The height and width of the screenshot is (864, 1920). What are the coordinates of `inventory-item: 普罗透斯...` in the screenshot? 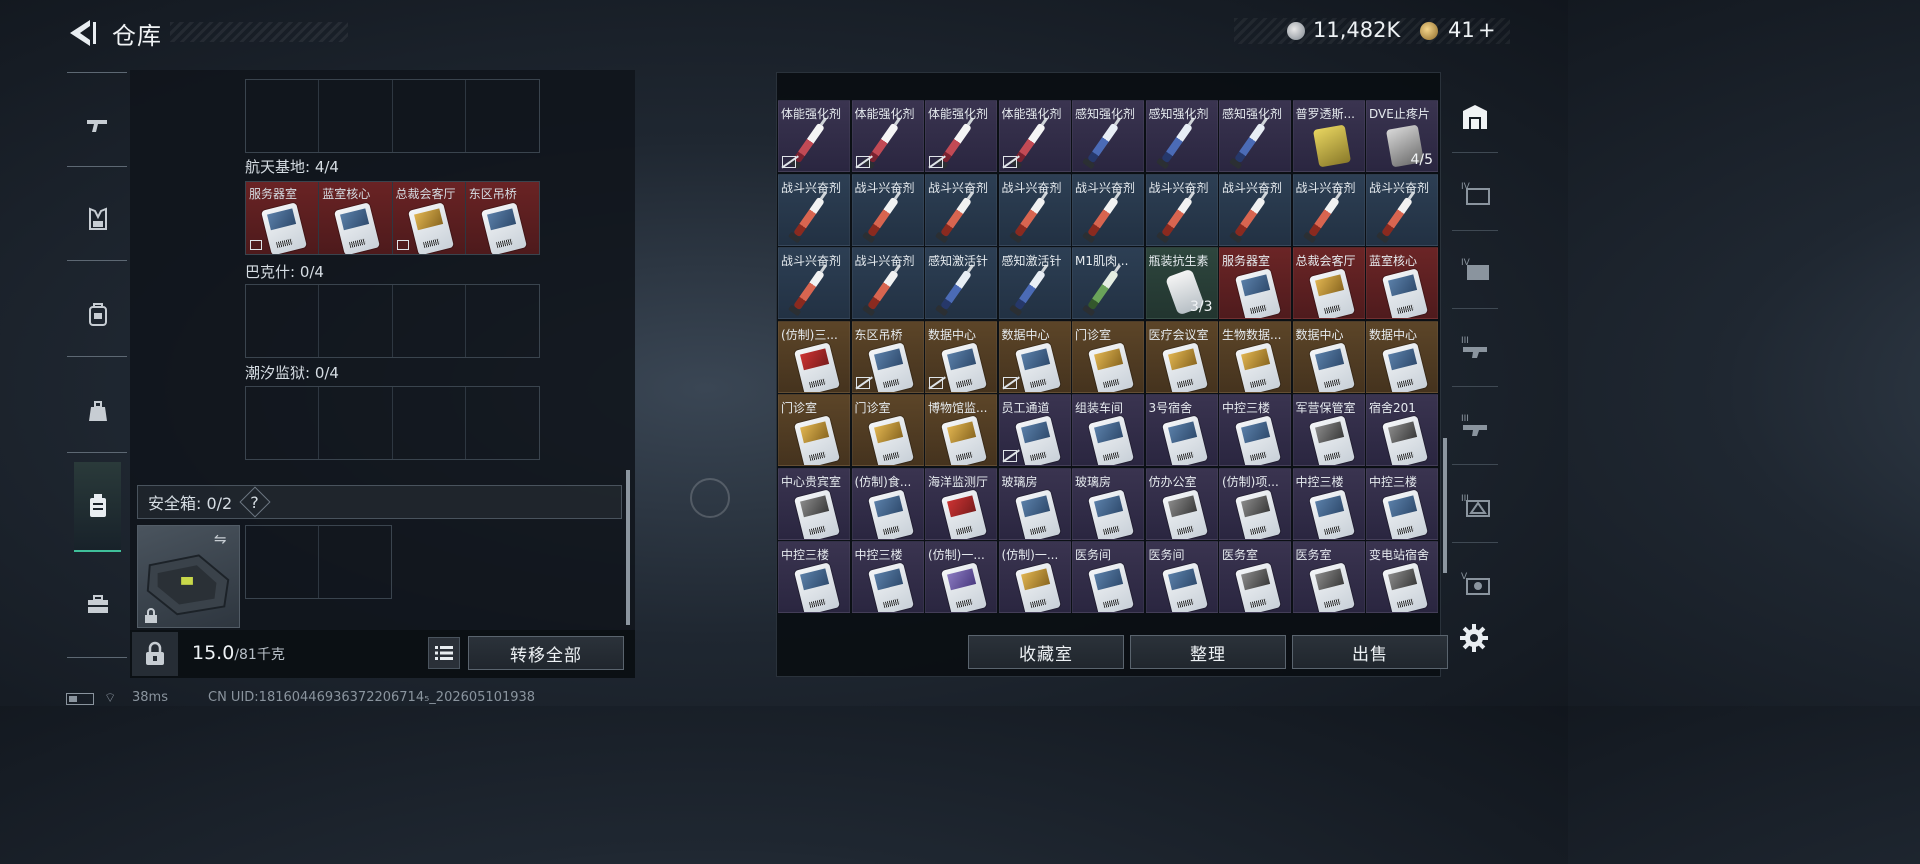 It's located at (1328, 136).